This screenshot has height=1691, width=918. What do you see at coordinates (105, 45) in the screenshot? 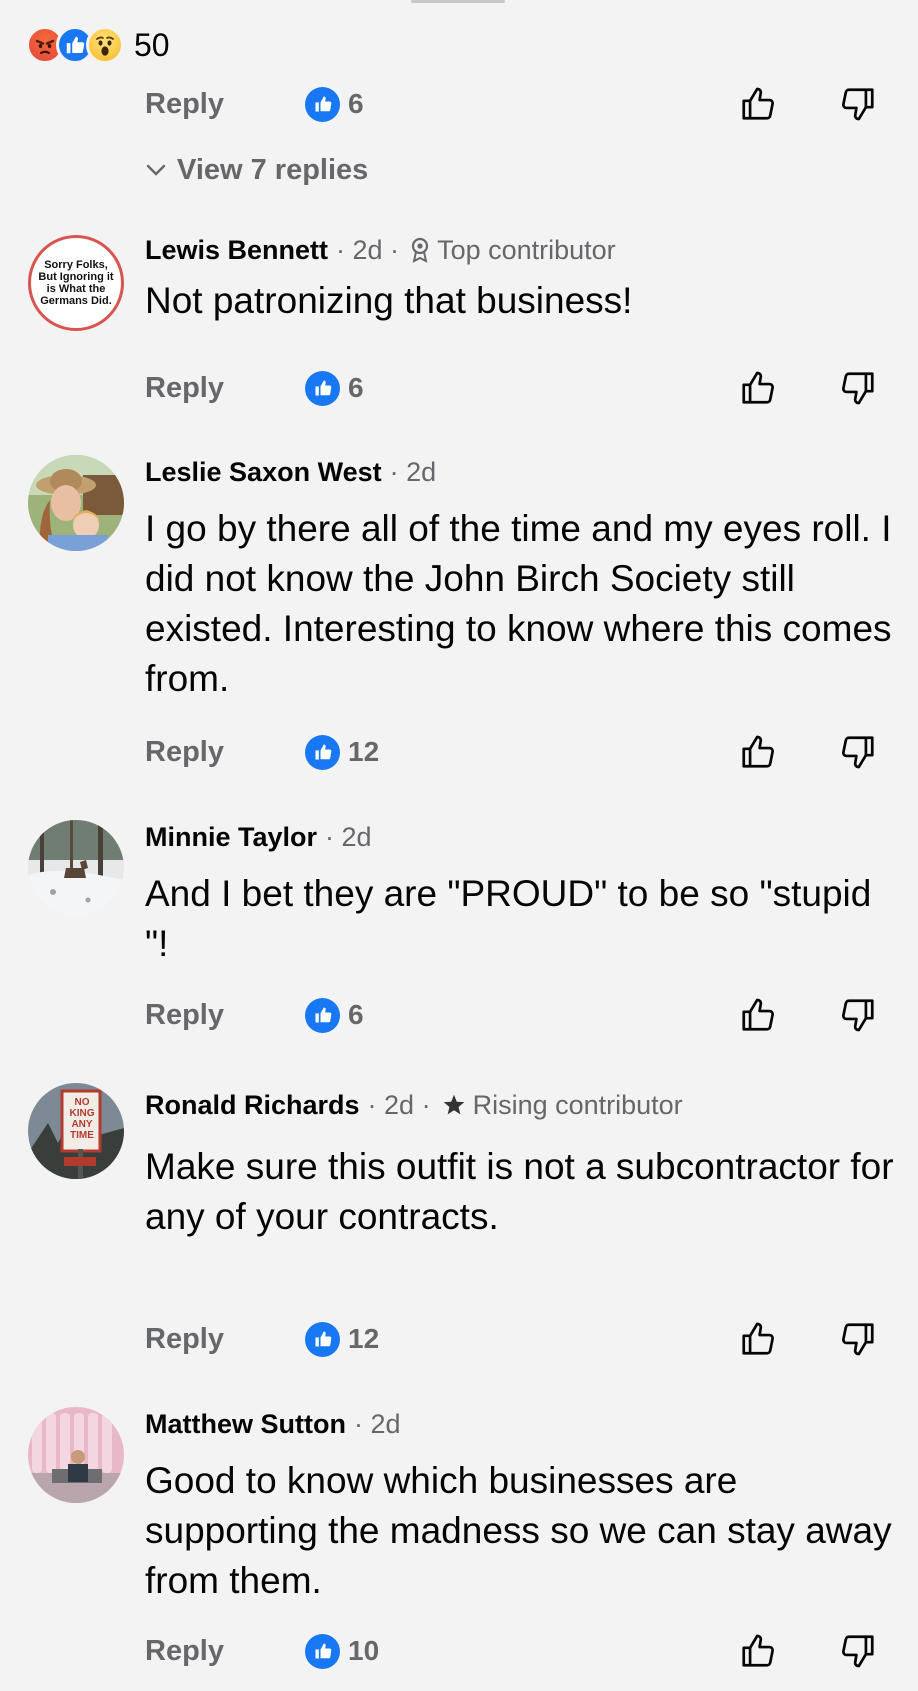
I see `wow-icon` at bounding box center [105, 45].